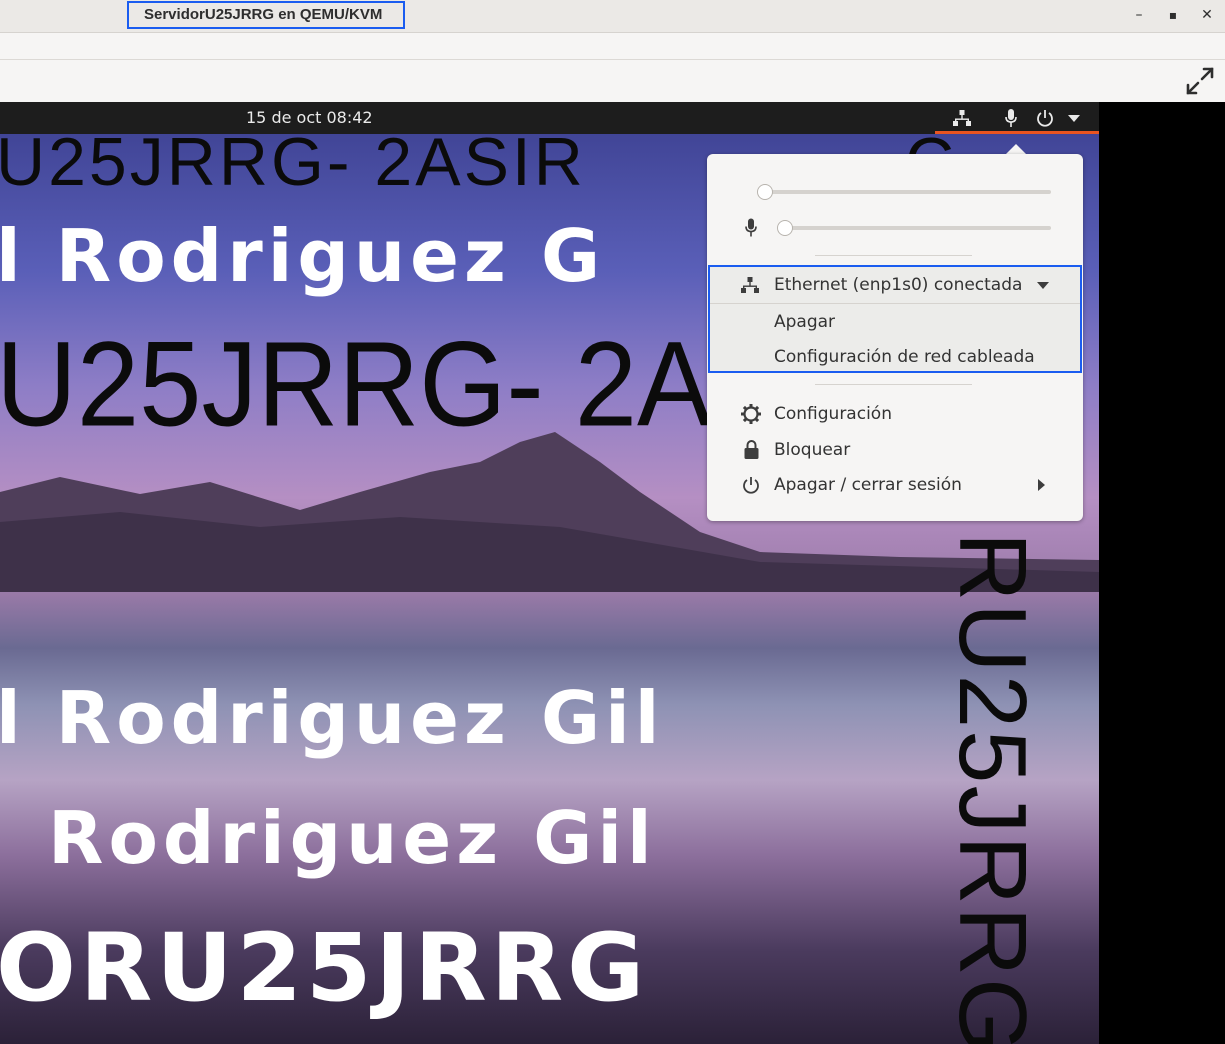  I want to click on mic-slider, so click(917, 228).